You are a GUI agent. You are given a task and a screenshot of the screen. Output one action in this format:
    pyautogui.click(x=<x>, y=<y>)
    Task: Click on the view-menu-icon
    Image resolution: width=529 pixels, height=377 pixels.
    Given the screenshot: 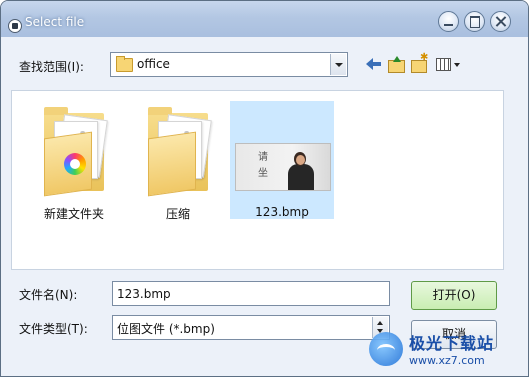 What is the action you would take?
    pyautogui.click(x=448, y=64)
    